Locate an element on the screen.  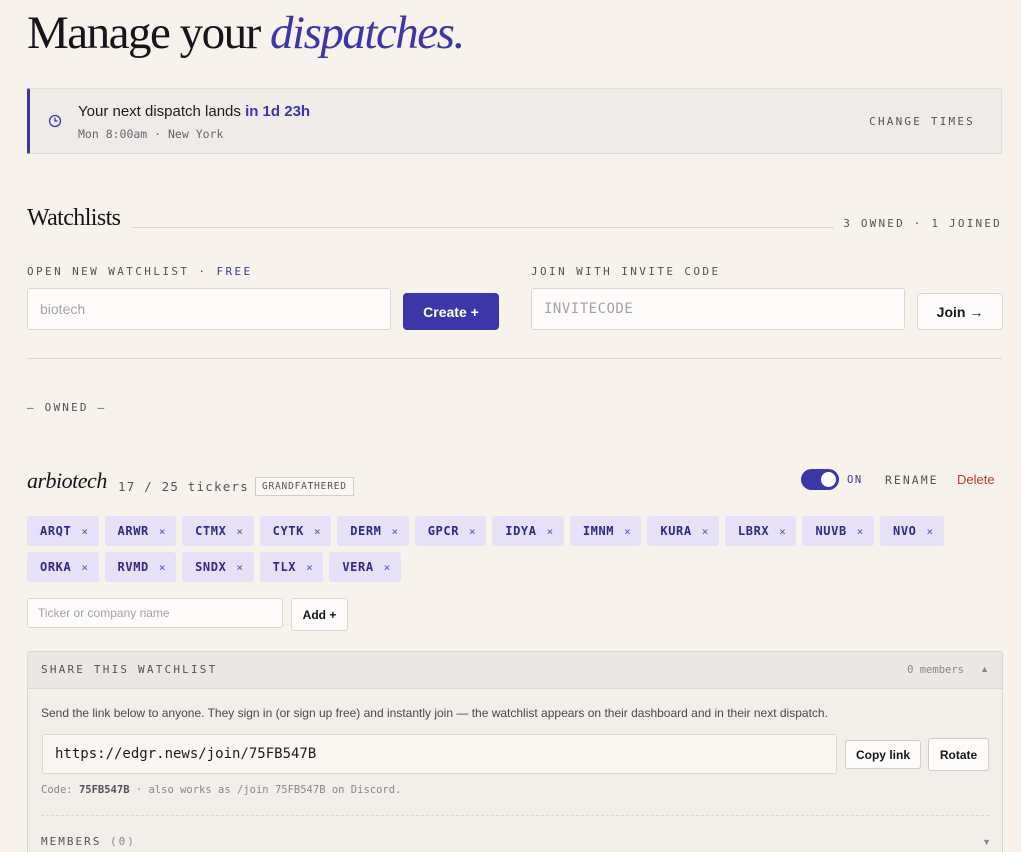
ticker-symbol: NVO is located at coordinates (905, 531).